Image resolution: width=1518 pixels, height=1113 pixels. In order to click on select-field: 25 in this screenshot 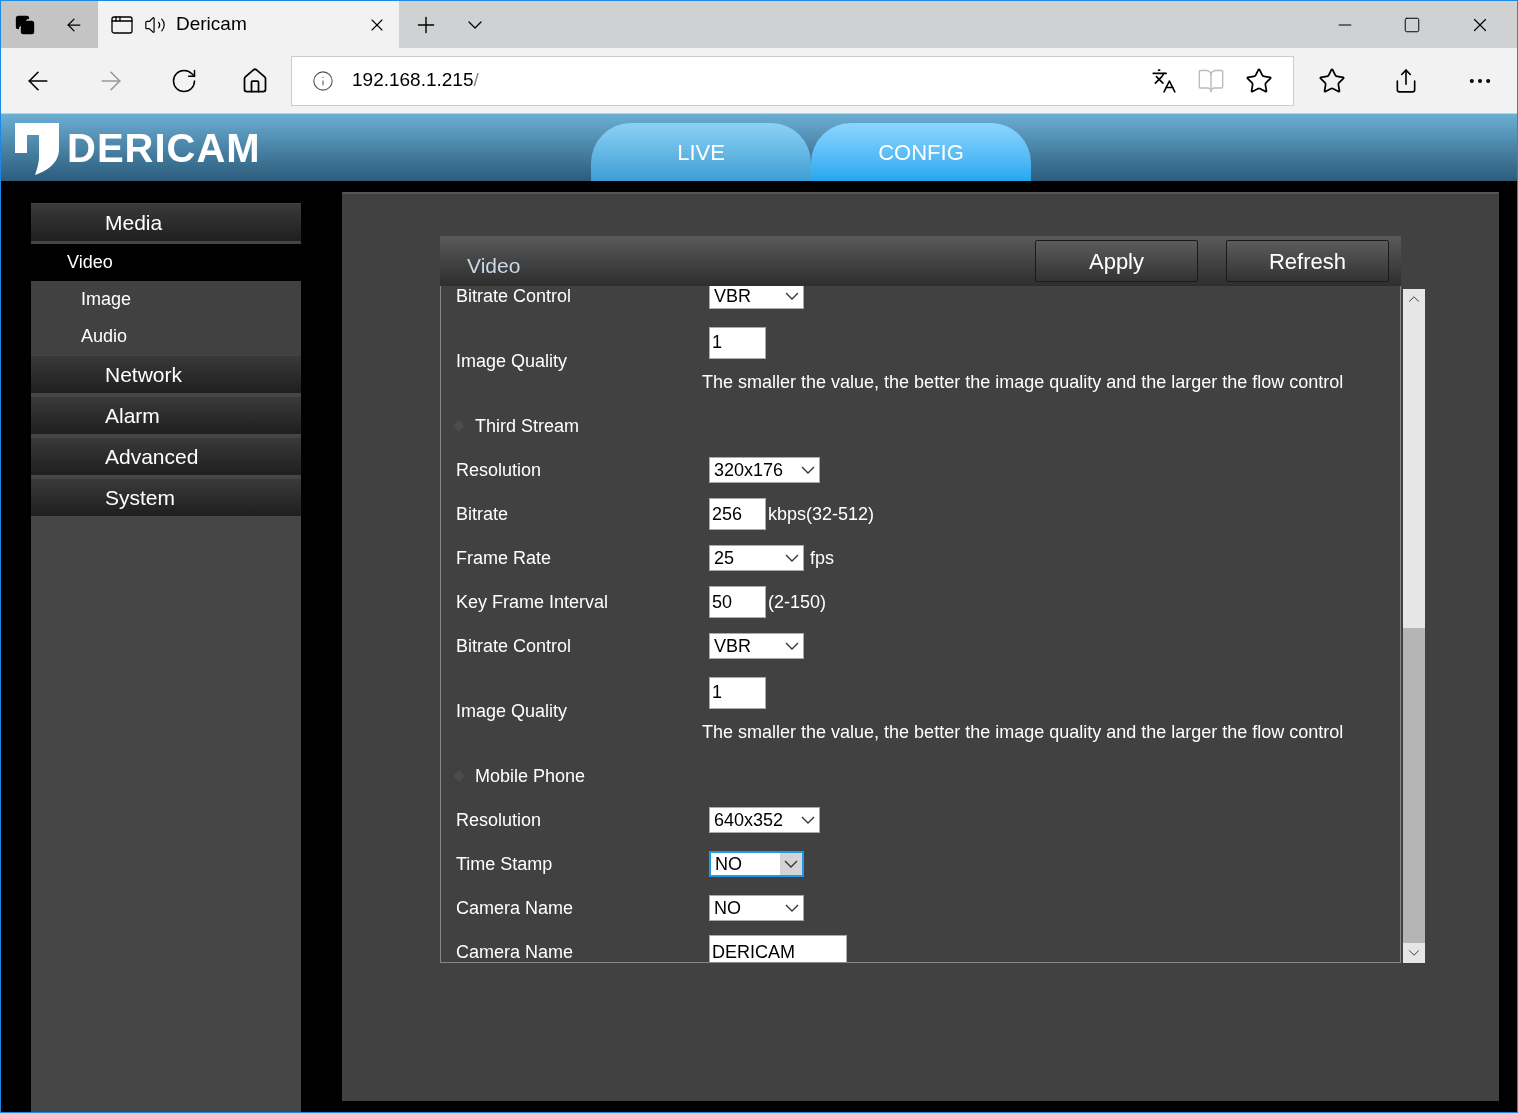, I will do `click(756, 558)`.